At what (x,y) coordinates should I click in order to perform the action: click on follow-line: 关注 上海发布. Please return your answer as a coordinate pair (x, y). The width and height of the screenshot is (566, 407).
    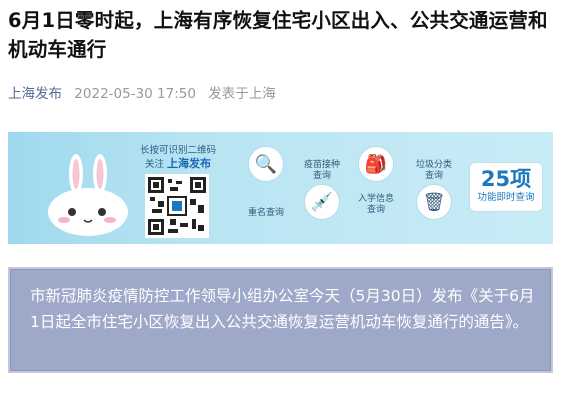
    Looking at the image, I should click on (178, 163).